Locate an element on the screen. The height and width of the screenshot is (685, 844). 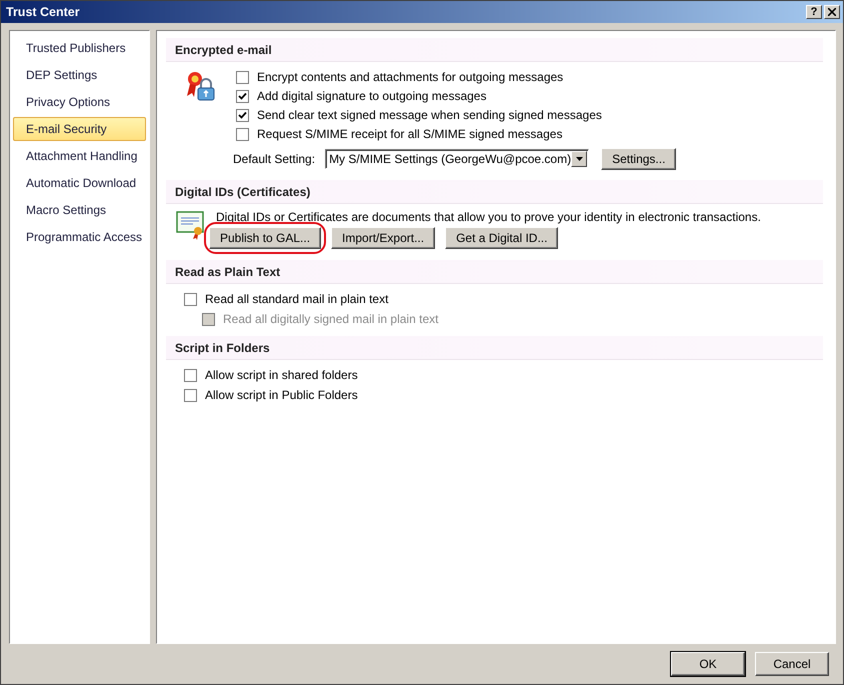
section-header: Read as Plain Text is located at coordinates (494, 272).